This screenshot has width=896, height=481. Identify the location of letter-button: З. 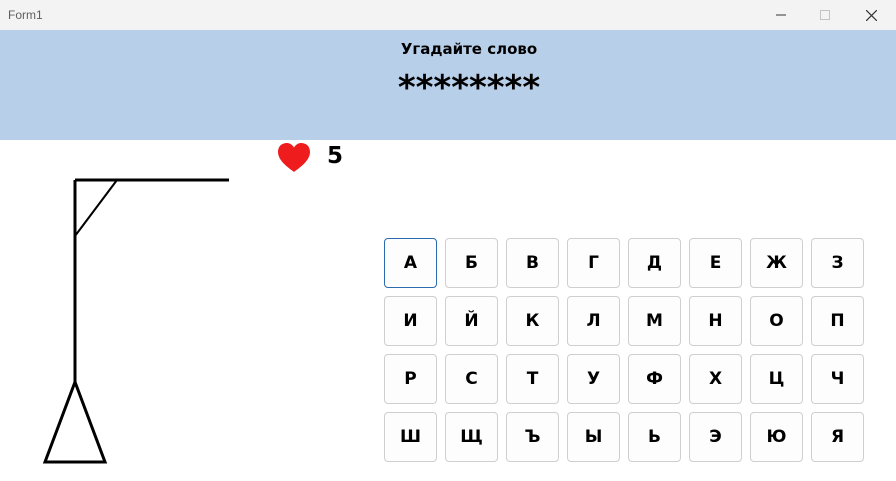
(837, 263).